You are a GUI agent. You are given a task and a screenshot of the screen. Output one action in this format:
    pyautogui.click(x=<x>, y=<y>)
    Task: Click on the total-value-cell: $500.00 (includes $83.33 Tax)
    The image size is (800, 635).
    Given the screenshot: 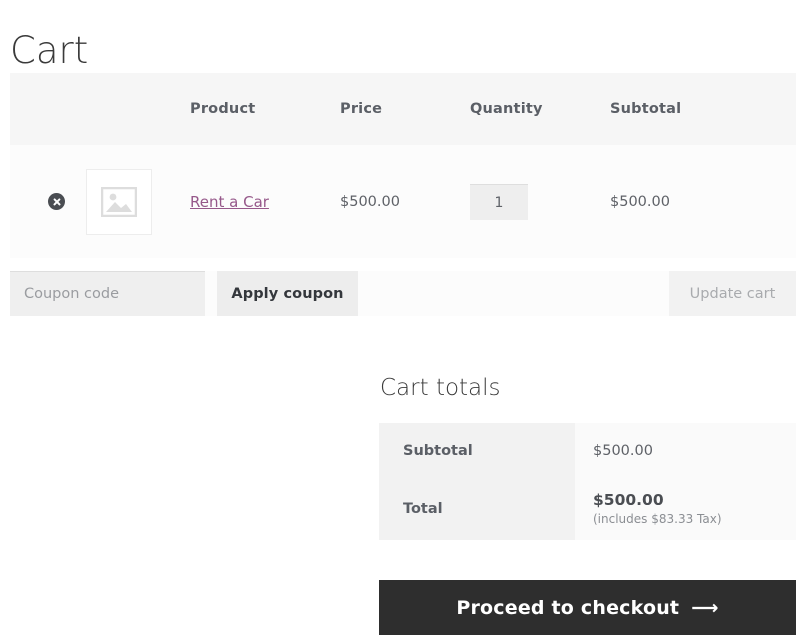 What is the action you would take?
    pyautogui.click(x=685, y=509)
    